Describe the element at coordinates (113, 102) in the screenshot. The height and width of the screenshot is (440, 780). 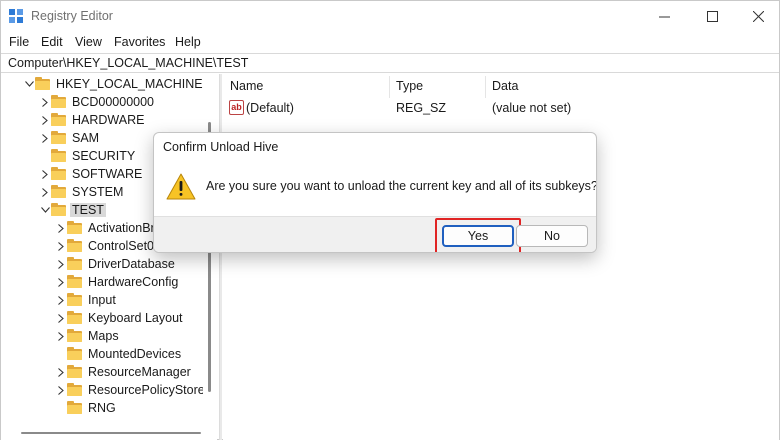
I see `tree-label: BCD00000000` at that location.